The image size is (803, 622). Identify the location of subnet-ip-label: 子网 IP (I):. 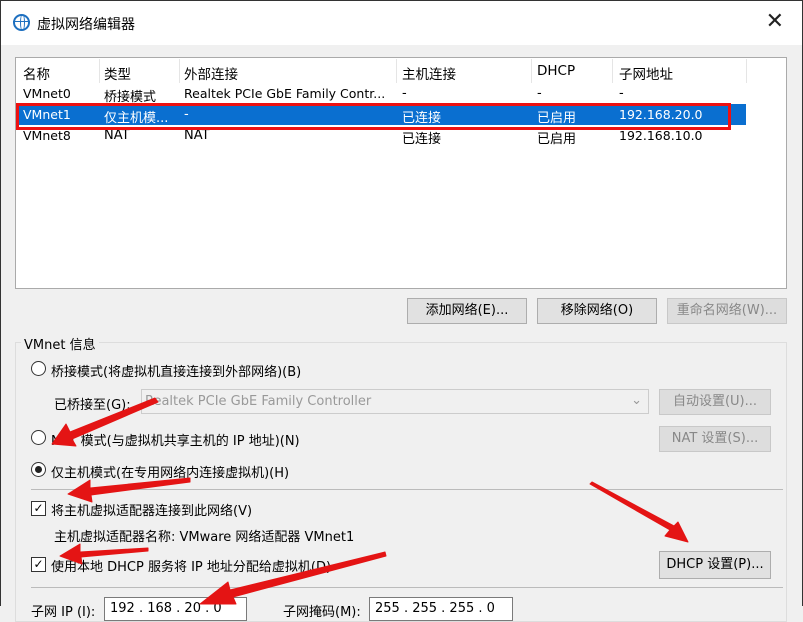
(63, 612).